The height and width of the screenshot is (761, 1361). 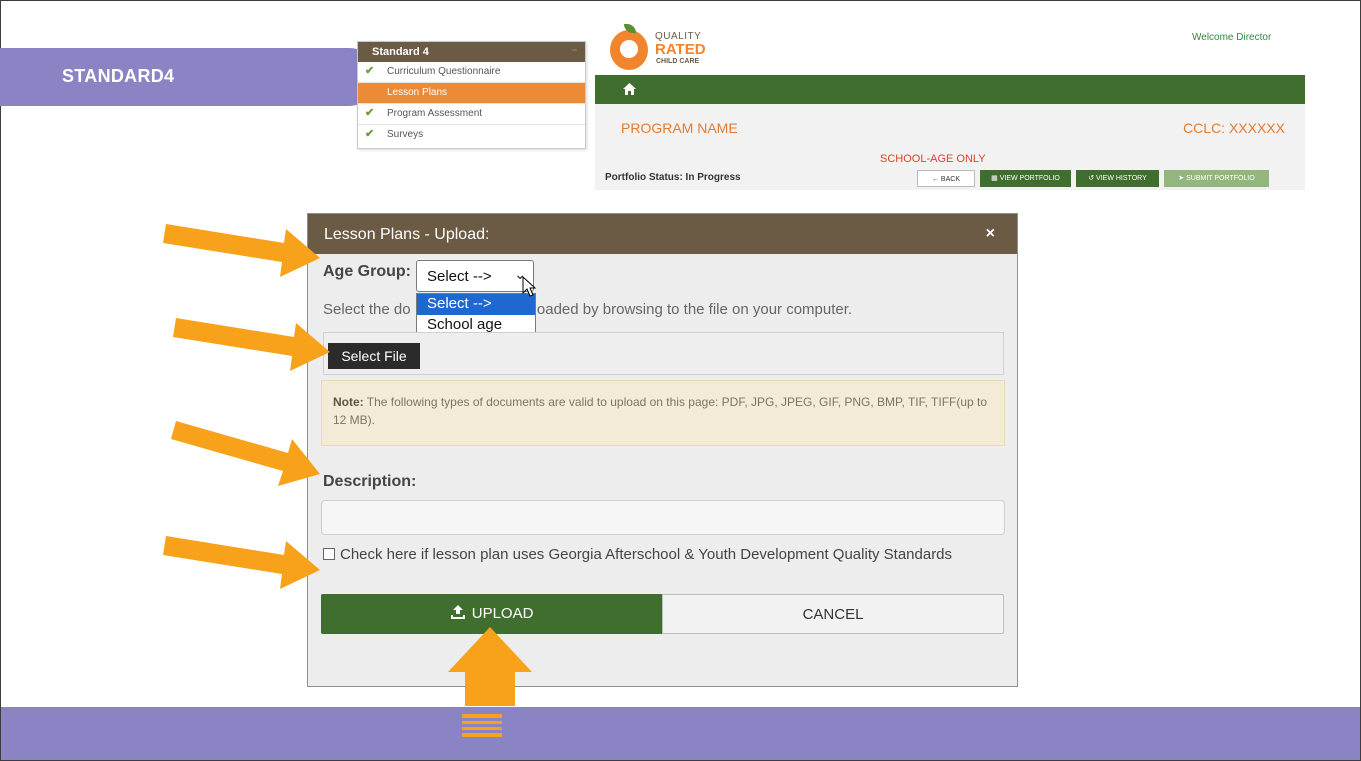 What do you see at coordinates (663, 353) in the screenshot?
I see `file-upload-area: Select File` at bounding box center [663, 353].